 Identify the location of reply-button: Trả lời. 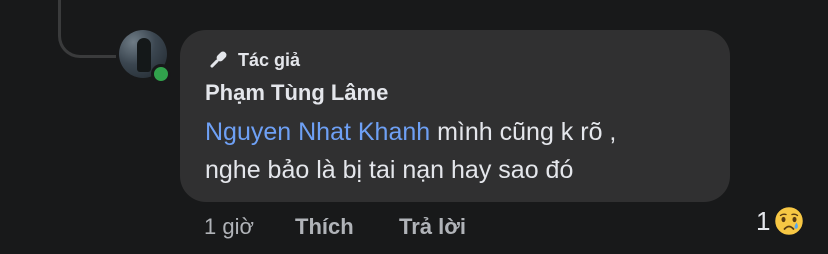
(432, 227).